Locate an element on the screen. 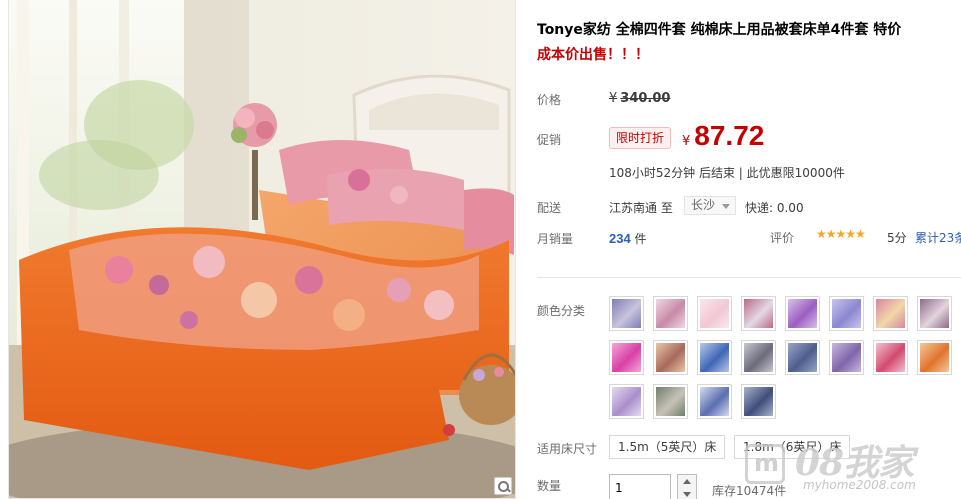 The image size is (961, 499). watermark-url: myhome2008.com is located at coordinates (859, 485).